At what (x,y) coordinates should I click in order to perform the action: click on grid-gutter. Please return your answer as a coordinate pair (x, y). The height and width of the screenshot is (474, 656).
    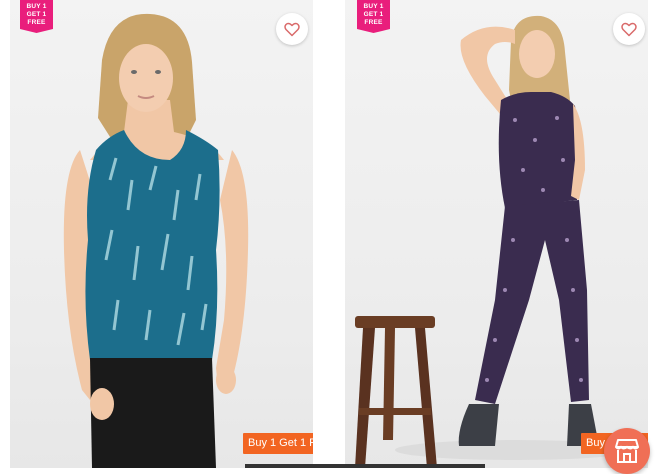
    Looking at the image, I should click on (329, 234).